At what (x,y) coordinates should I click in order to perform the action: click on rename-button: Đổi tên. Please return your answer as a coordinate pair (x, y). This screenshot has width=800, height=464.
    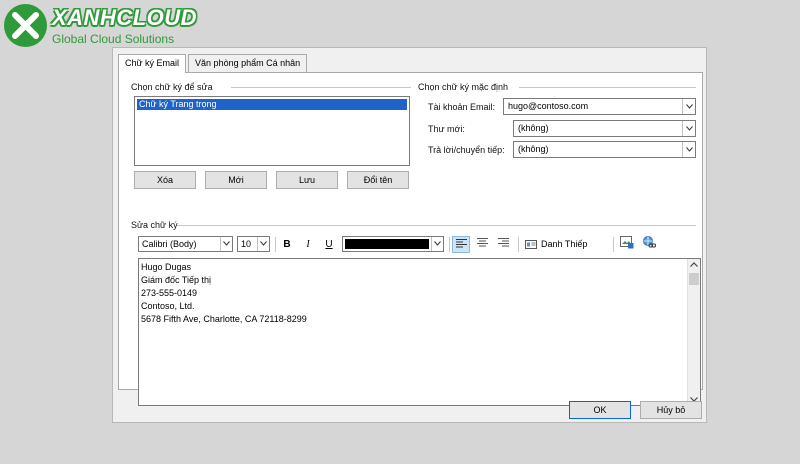
    Looking at the image, I should click on (378, 180).